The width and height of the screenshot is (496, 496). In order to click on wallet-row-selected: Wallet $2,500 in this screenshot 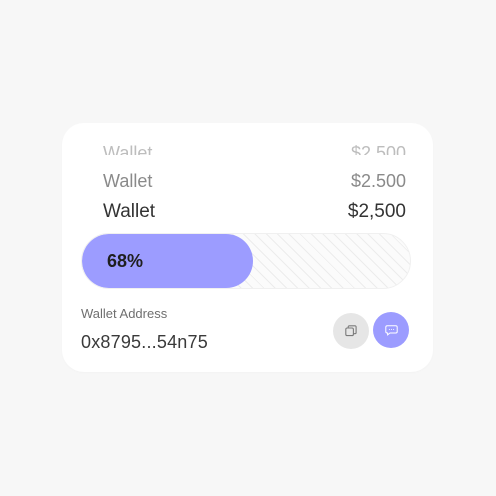, I will do `click(254, 212)`.